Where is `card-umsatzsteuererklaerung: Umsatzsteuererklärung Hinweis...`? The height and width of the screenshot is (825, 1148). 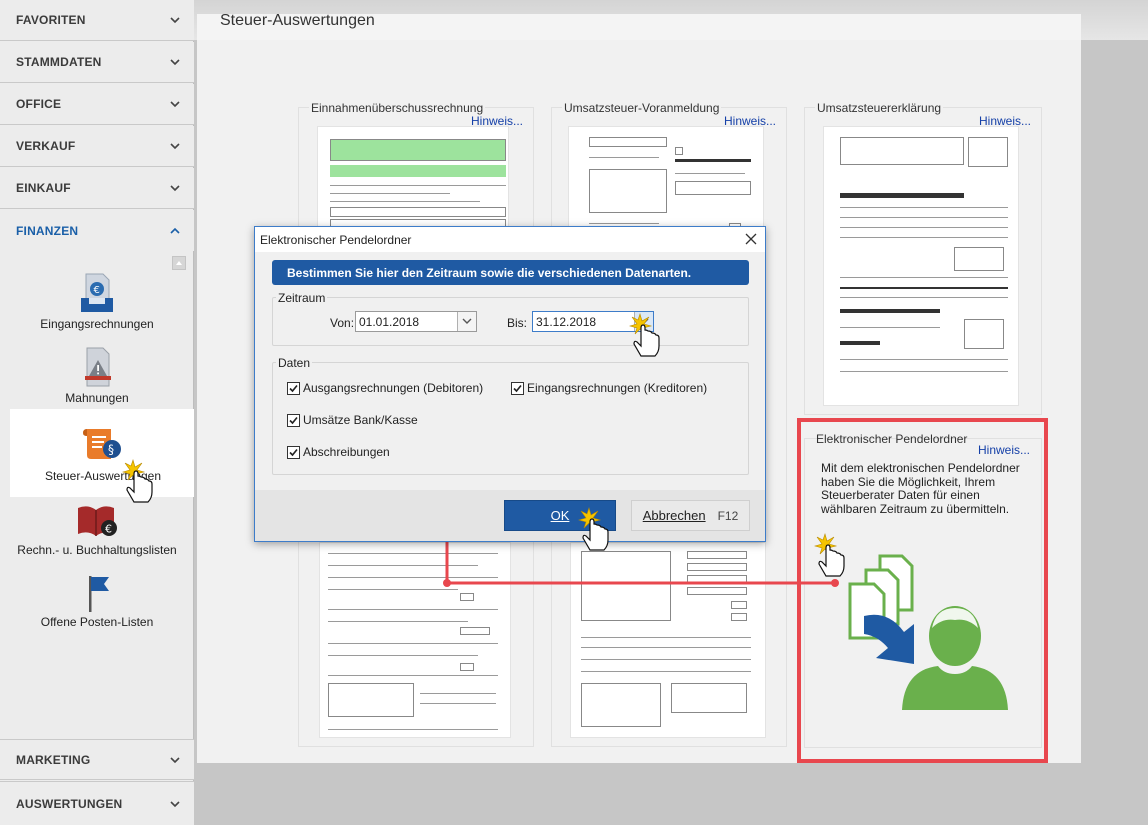
card-umsatzsteuererklaerung: Umsatzsteuererklärung Hinweis... is located at coordinates (923, 258).